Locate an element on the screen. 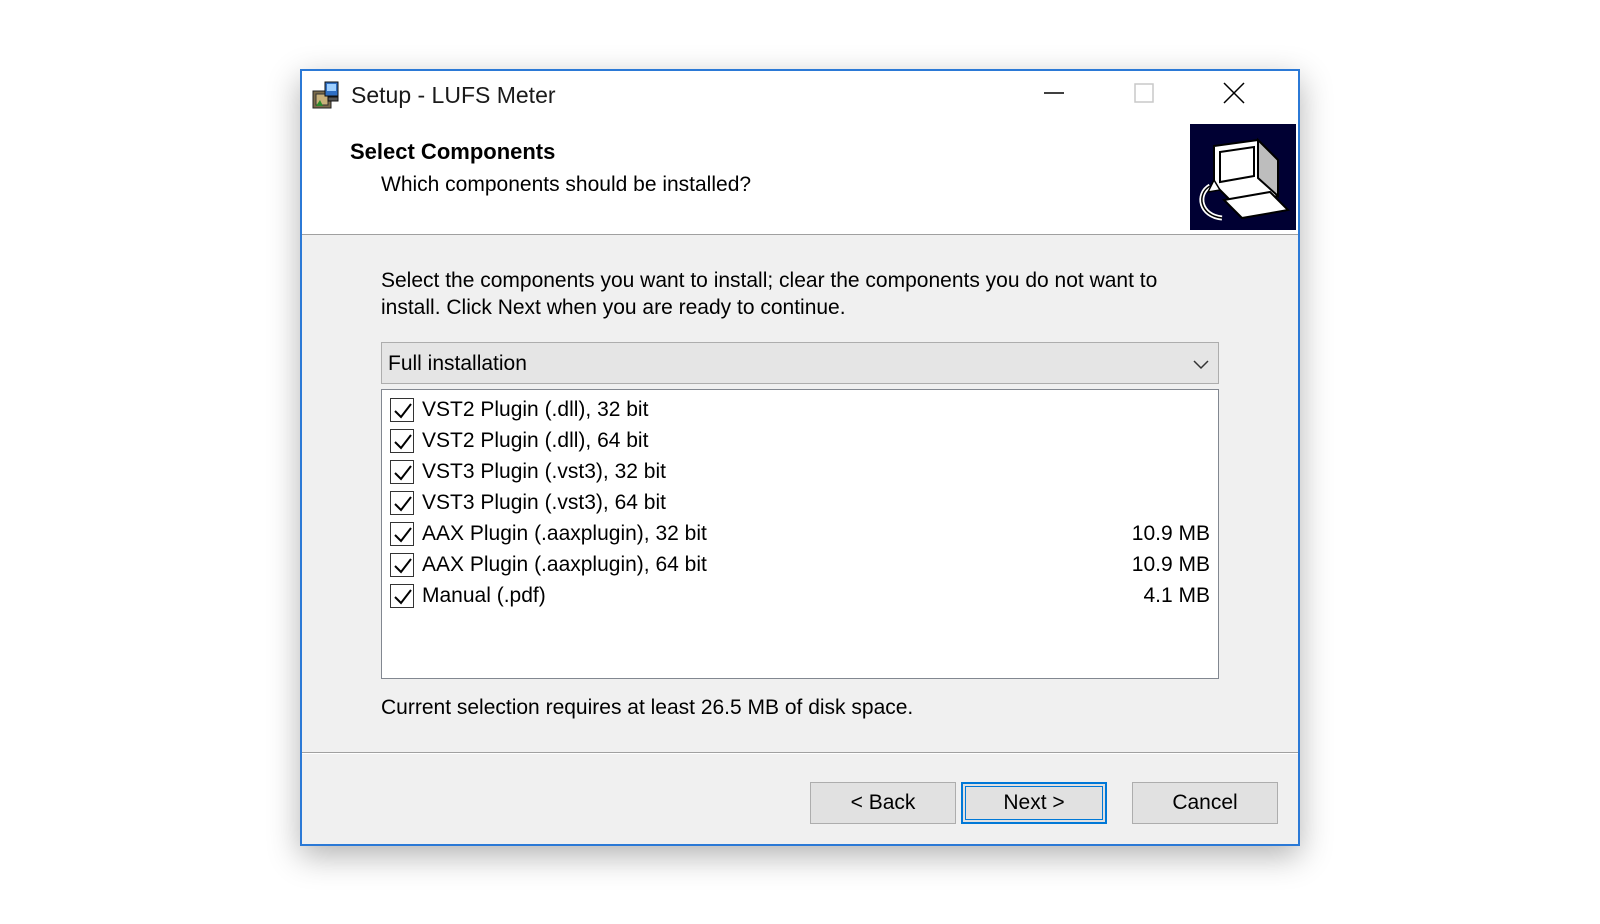  component-label: Manual (.pdf) is located at coordinates (484, 595).